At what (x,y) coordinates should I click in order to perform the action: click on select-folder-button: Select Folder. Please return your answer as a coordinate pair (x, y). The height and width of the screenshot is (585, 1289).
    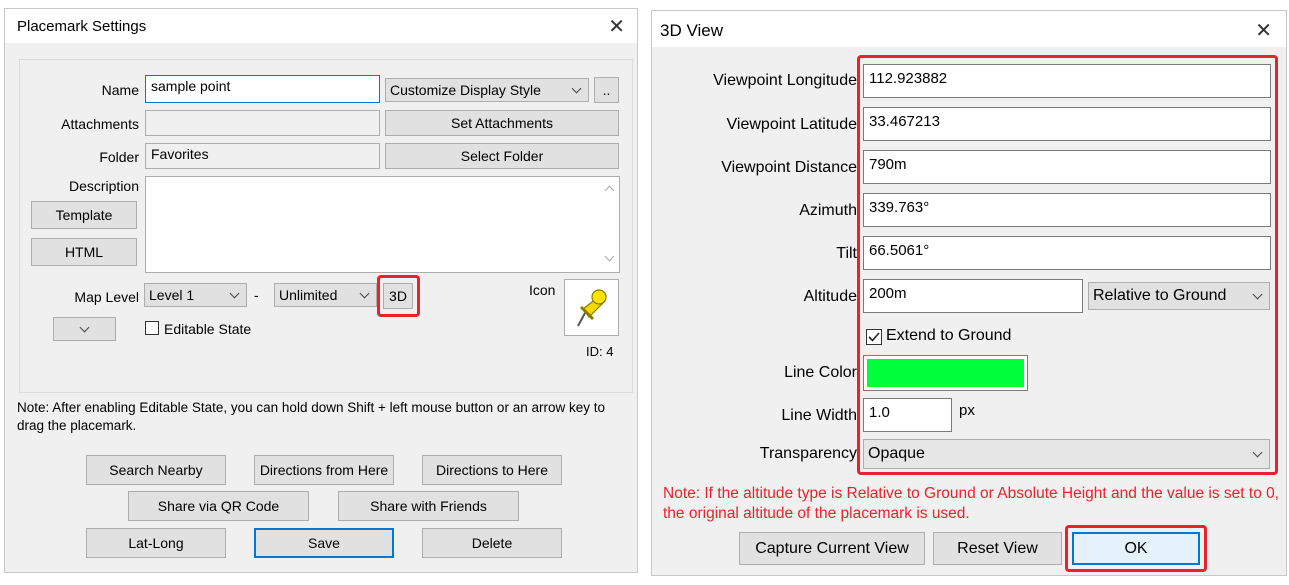
    Looking at the image, I should click on (502, 156).